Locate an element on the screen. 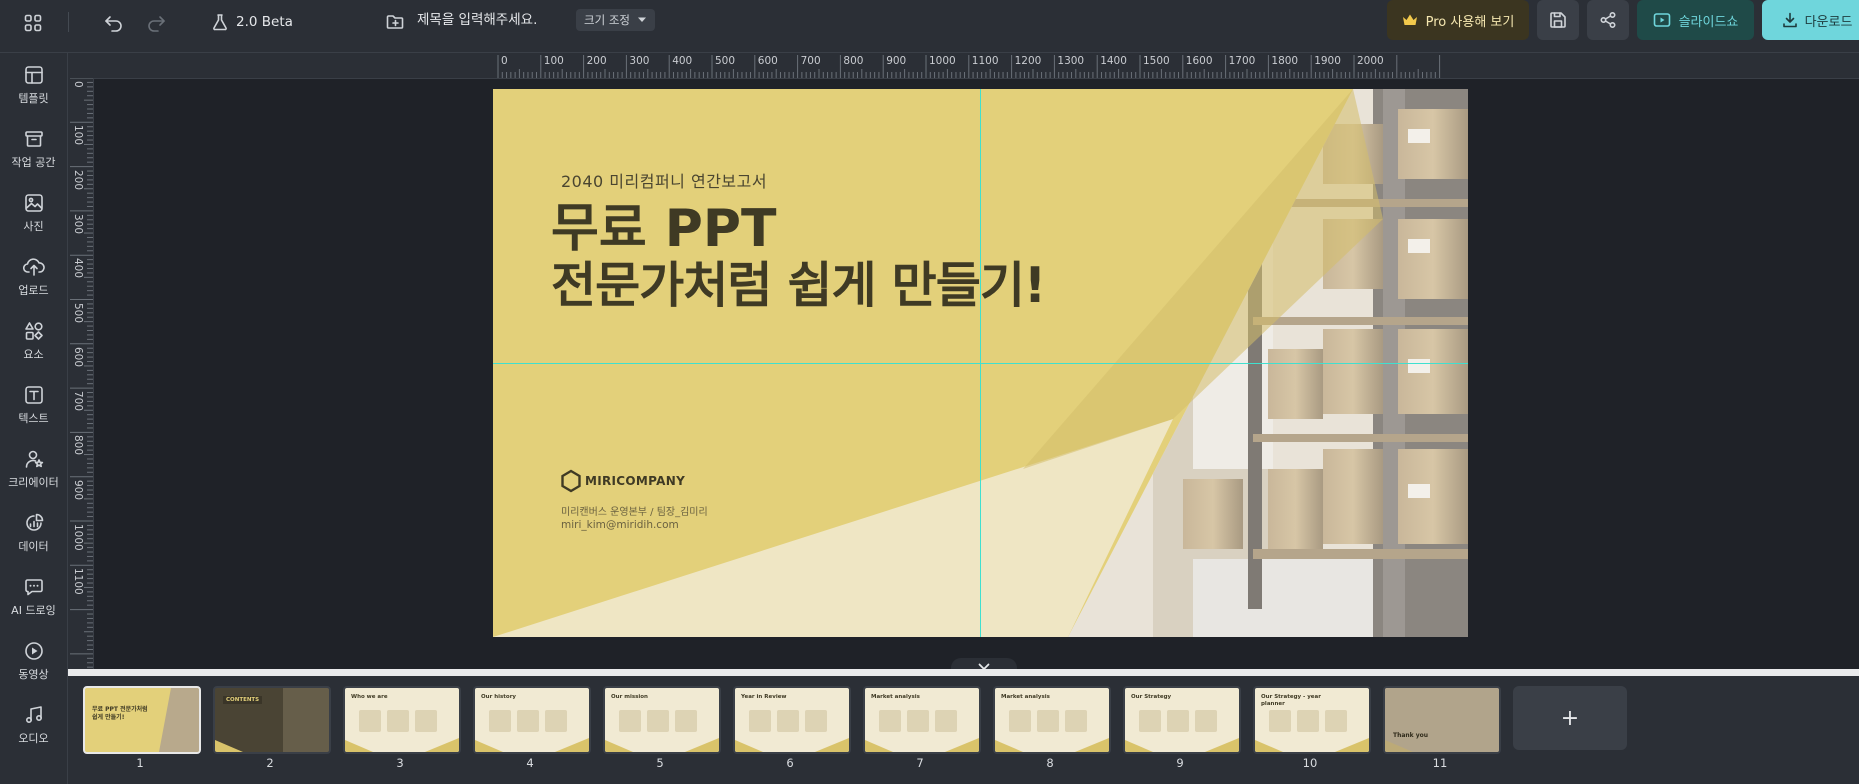 Image resolution: width=1859 pixels, height=784 pixels. slide-number: 10 is located at coordinates (1310, 763).